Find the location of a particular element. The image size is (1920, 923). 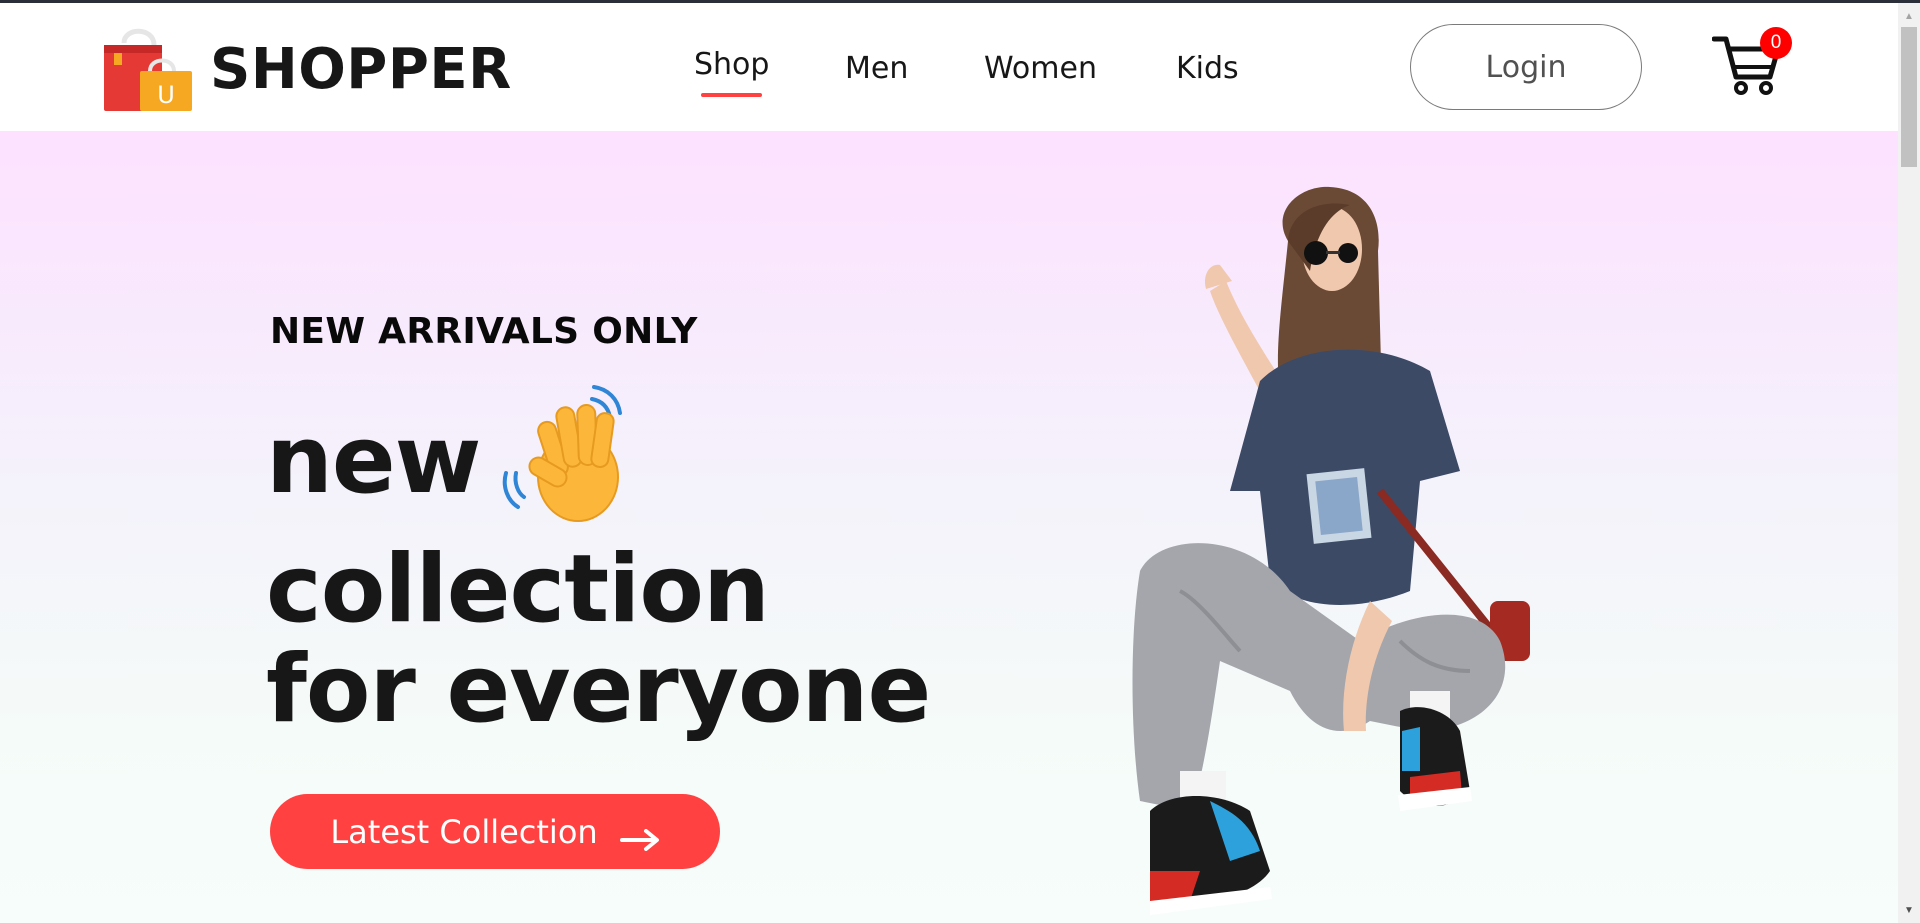

waving-hand-icon is located at coordinates (570, 453).